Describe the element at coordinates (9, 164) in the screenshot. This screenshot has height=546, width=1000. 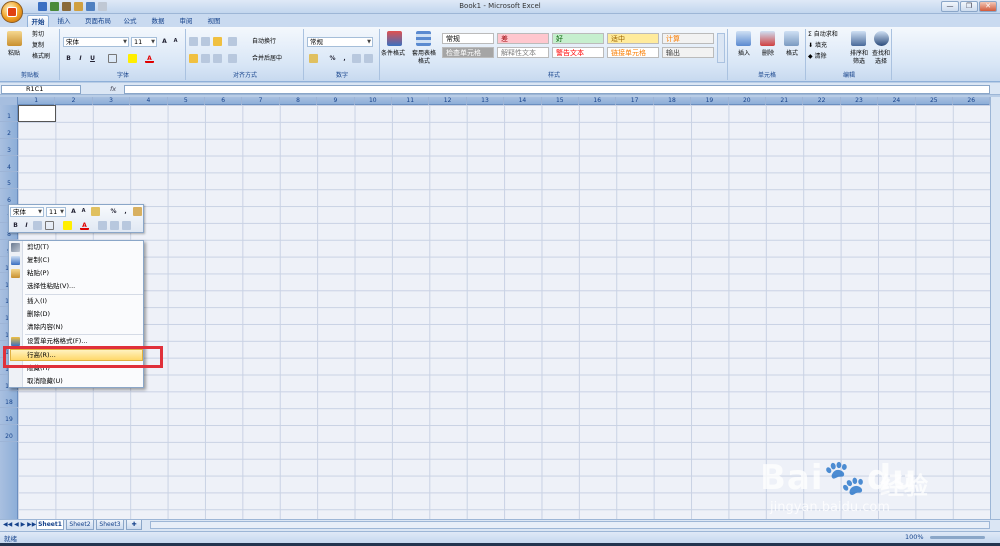
I see `row-header: 4` at that location.